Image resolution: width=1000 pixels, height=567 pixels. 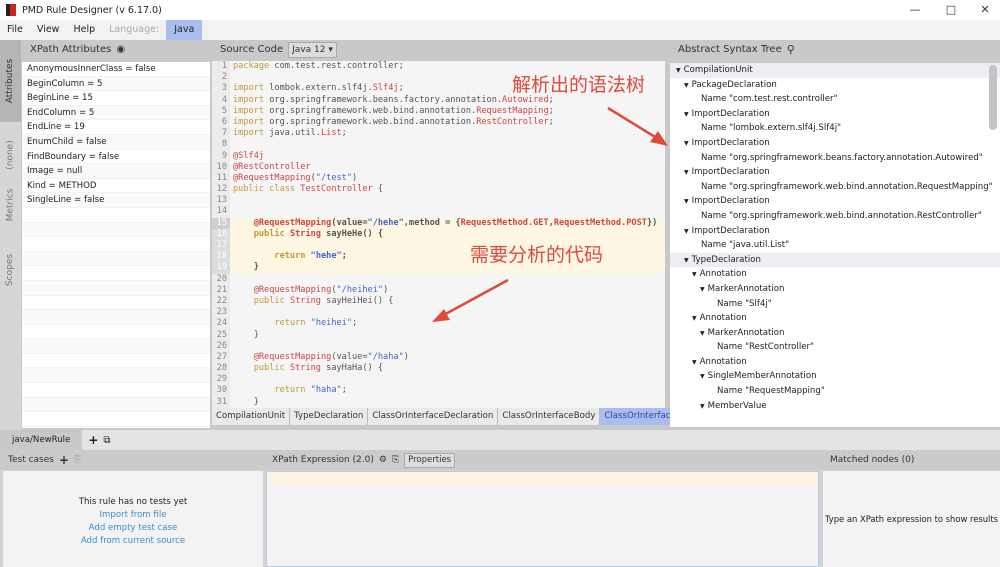 I want to click on attribute-row: SingleLine = false, so click(x=116, y=200).